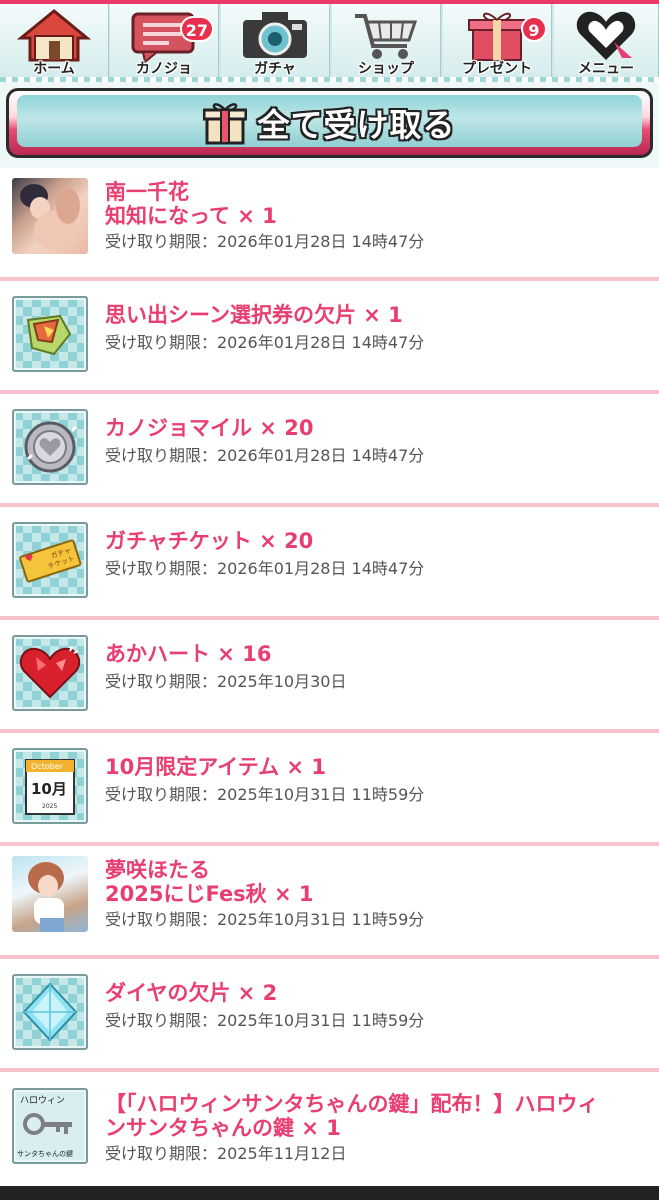 The height and width of the screenshot is (1200, 659). What do you see at coordinates (226, 681) in the screenshot?
I see `item-expiry: 受け取り期限：2025年10月30日` at bounding box center [226, 681].